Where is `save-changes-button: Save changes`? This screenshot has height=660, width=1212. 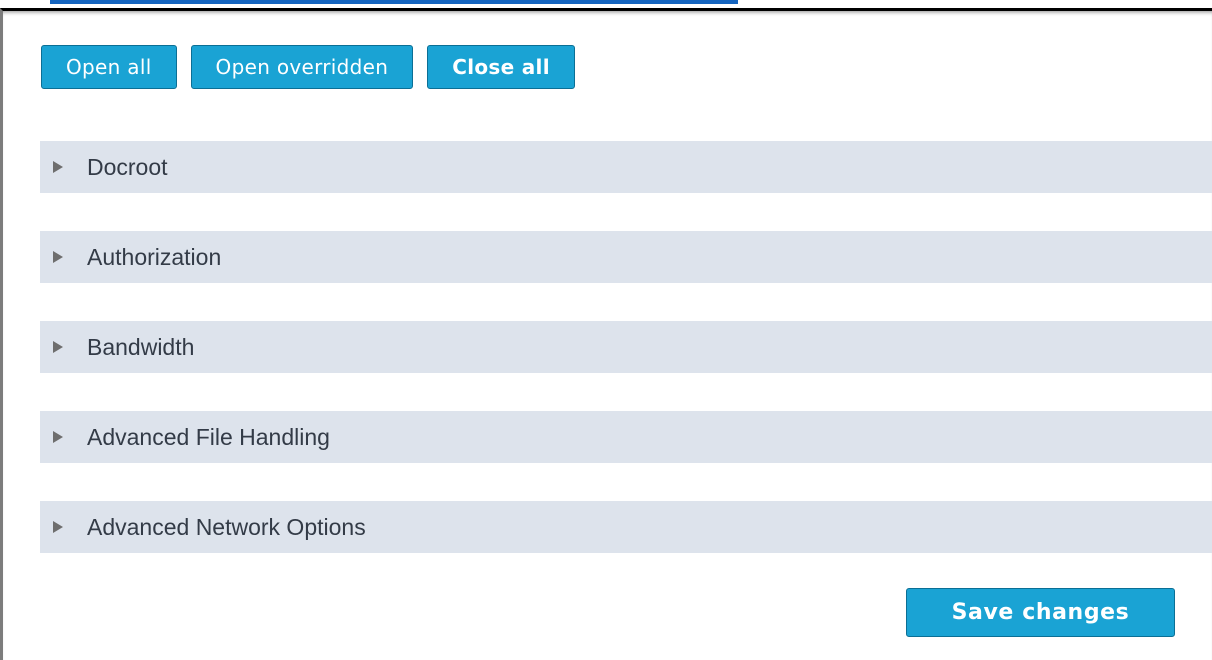 save-changes-button: Save changes is located at coordinates (1040, 612).